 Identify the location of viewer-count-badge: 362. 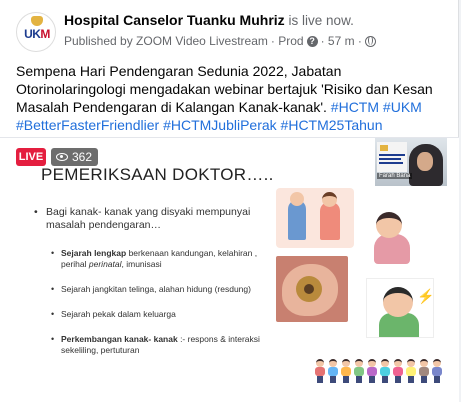
(75, 157).